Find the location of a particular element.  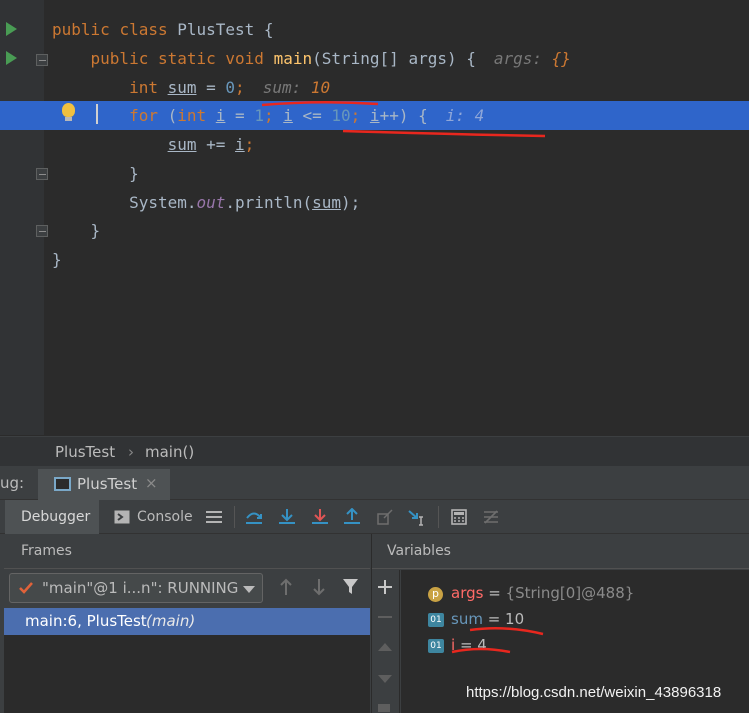

current-execution-line: for (int i = 1; i <= 10; i++) {i: 4 is located at coordinates (374, 115).